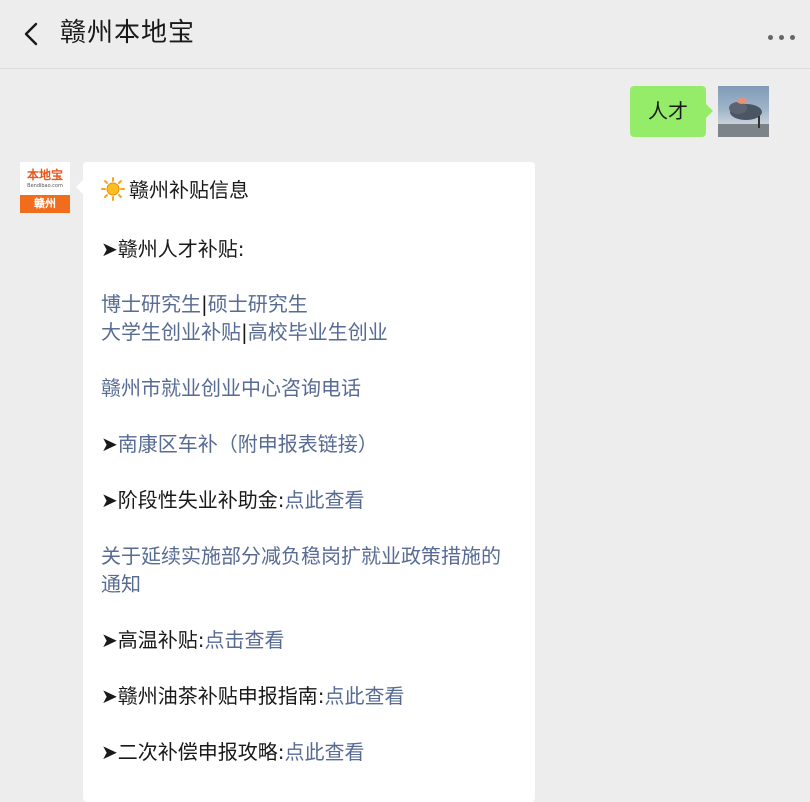 This screenshot has width=810, height=802. Describe the element at coordinates (405, 34) in the screenshot. I see `top-bar: 赣州本地宝` at that location.